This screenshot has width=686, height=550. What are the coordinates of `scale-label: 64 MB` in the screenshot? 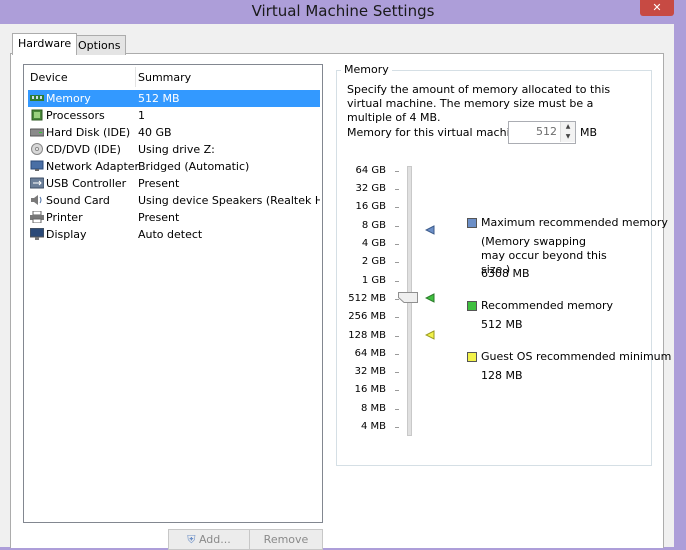 It's located at (370, 353).